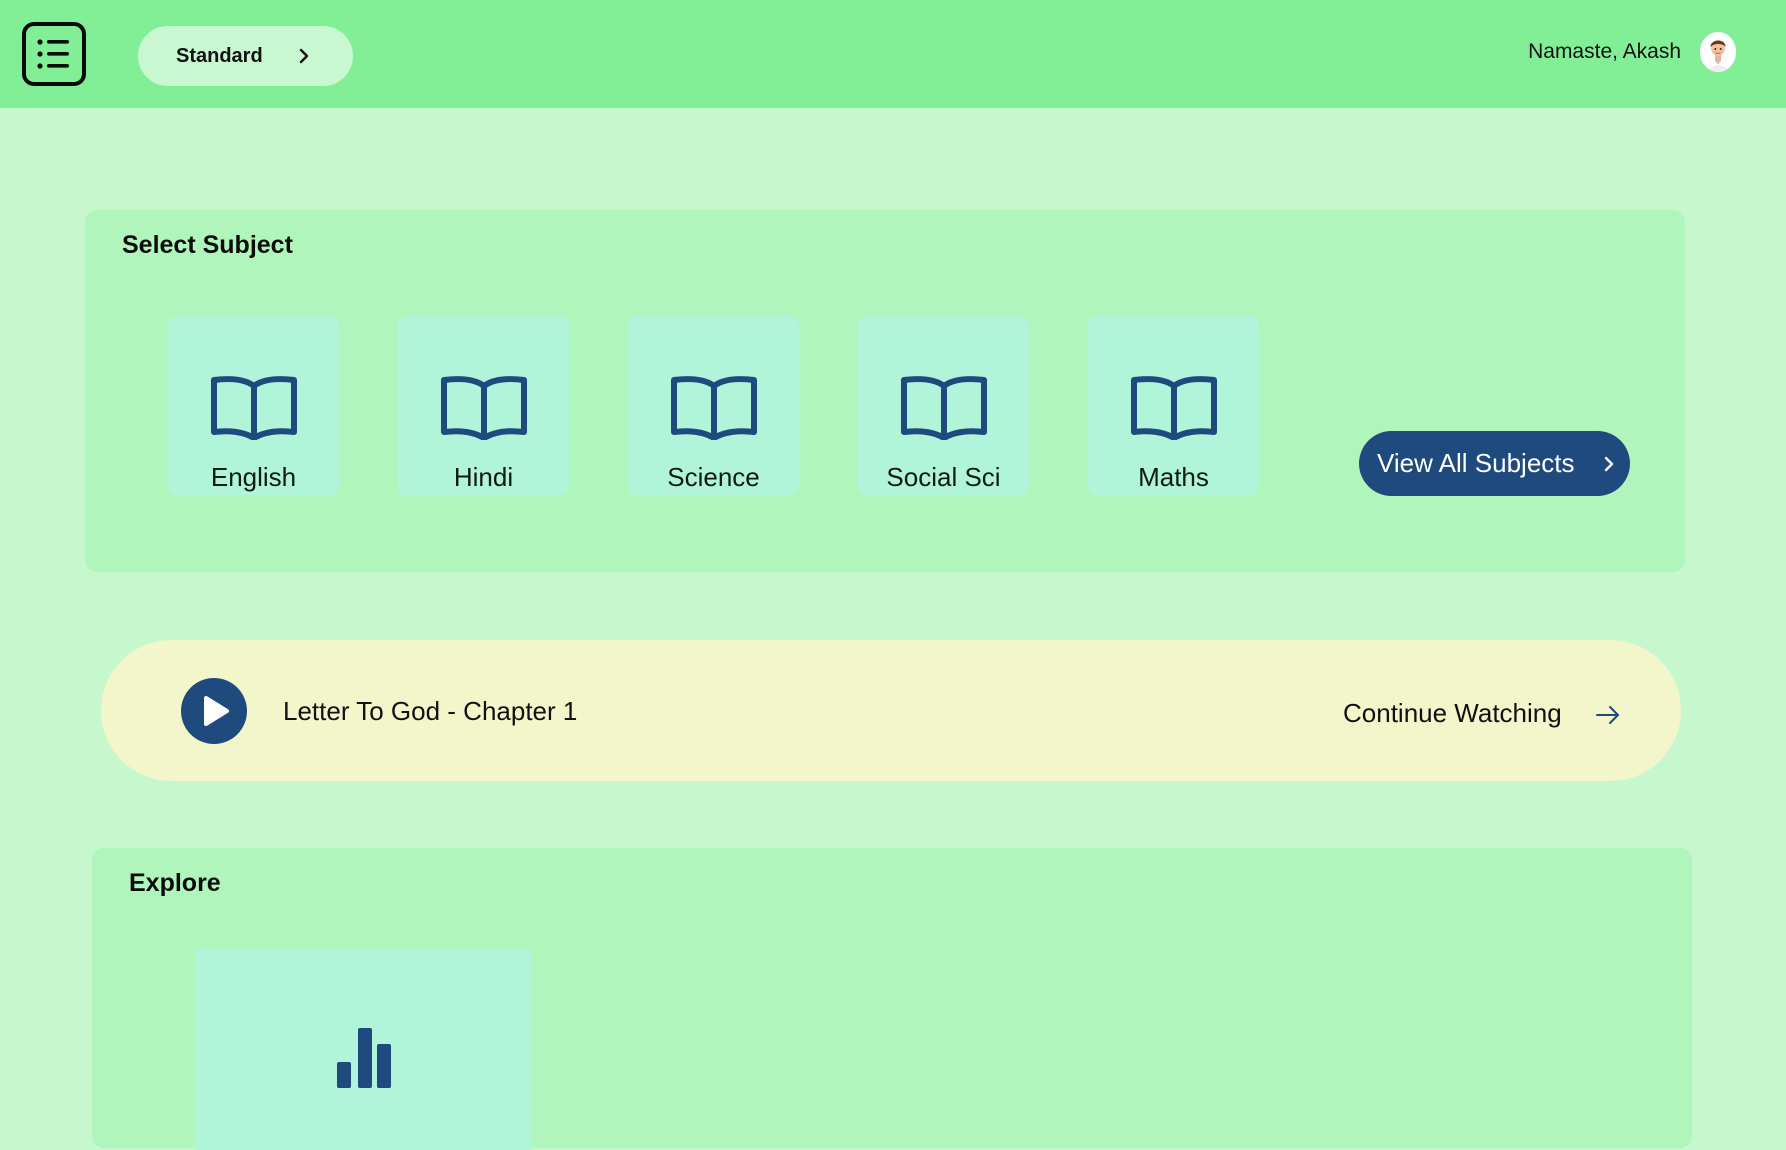 Image resolution: width=1786 pixels, height=1150 pixels. I want to click on subject-label: English, so click(253, 477).